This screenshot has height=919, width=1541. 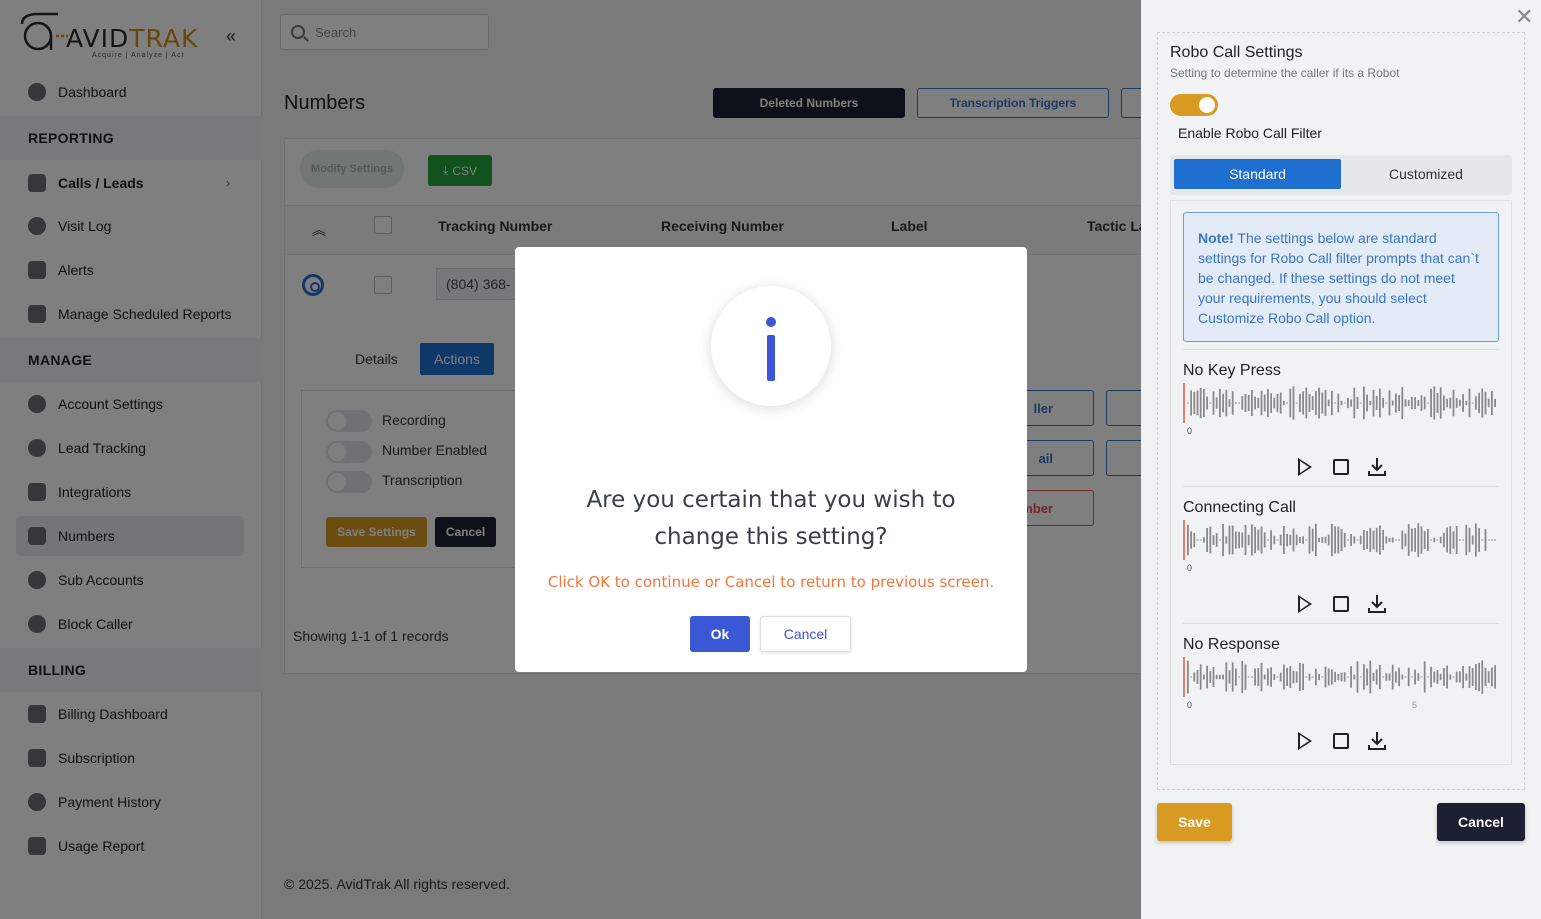 What do you see at coordinates (1194, 822) in the screenshot?
I see `panel-save-button: Save` at bounding box center [1194, 822].